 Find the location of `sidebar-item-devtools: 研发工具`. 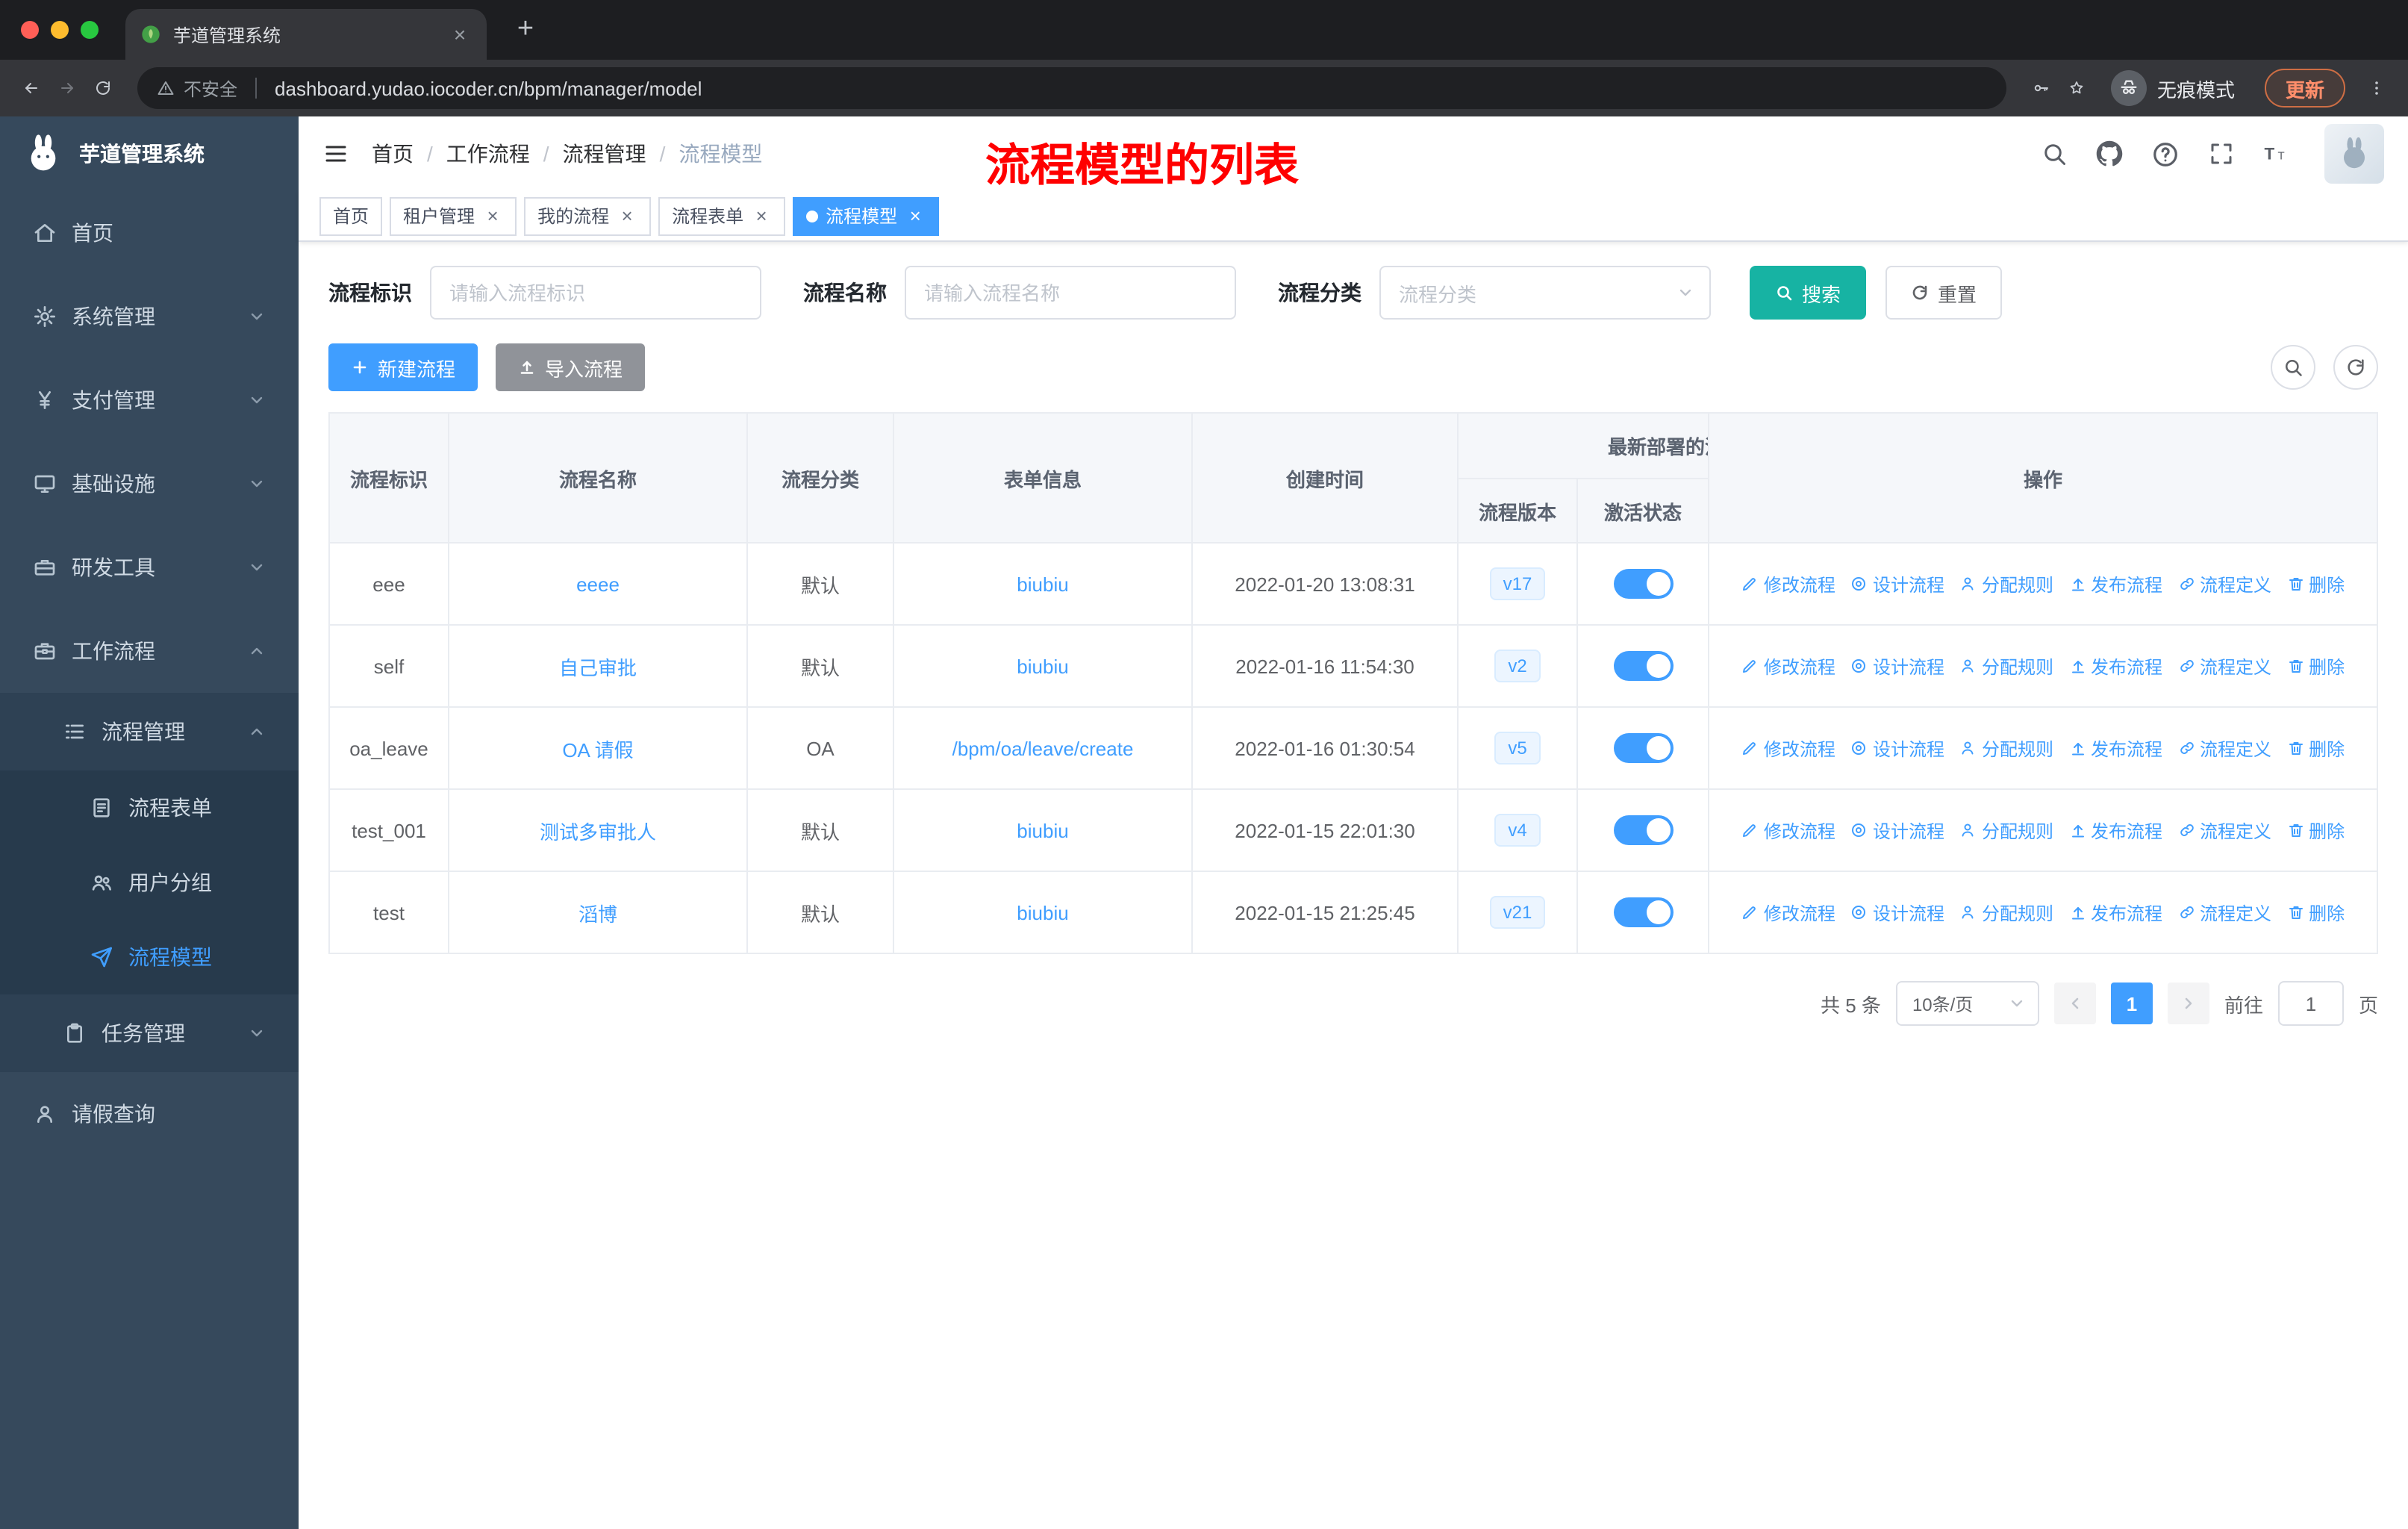

sidebar-item-devtools: 研发工具 is located at coordinates (149, 567).